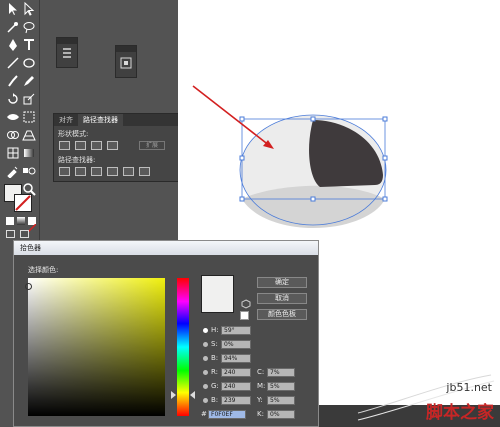 The image size is (500, 427). I want to click on scale-tool-icon, so click(29, 99).